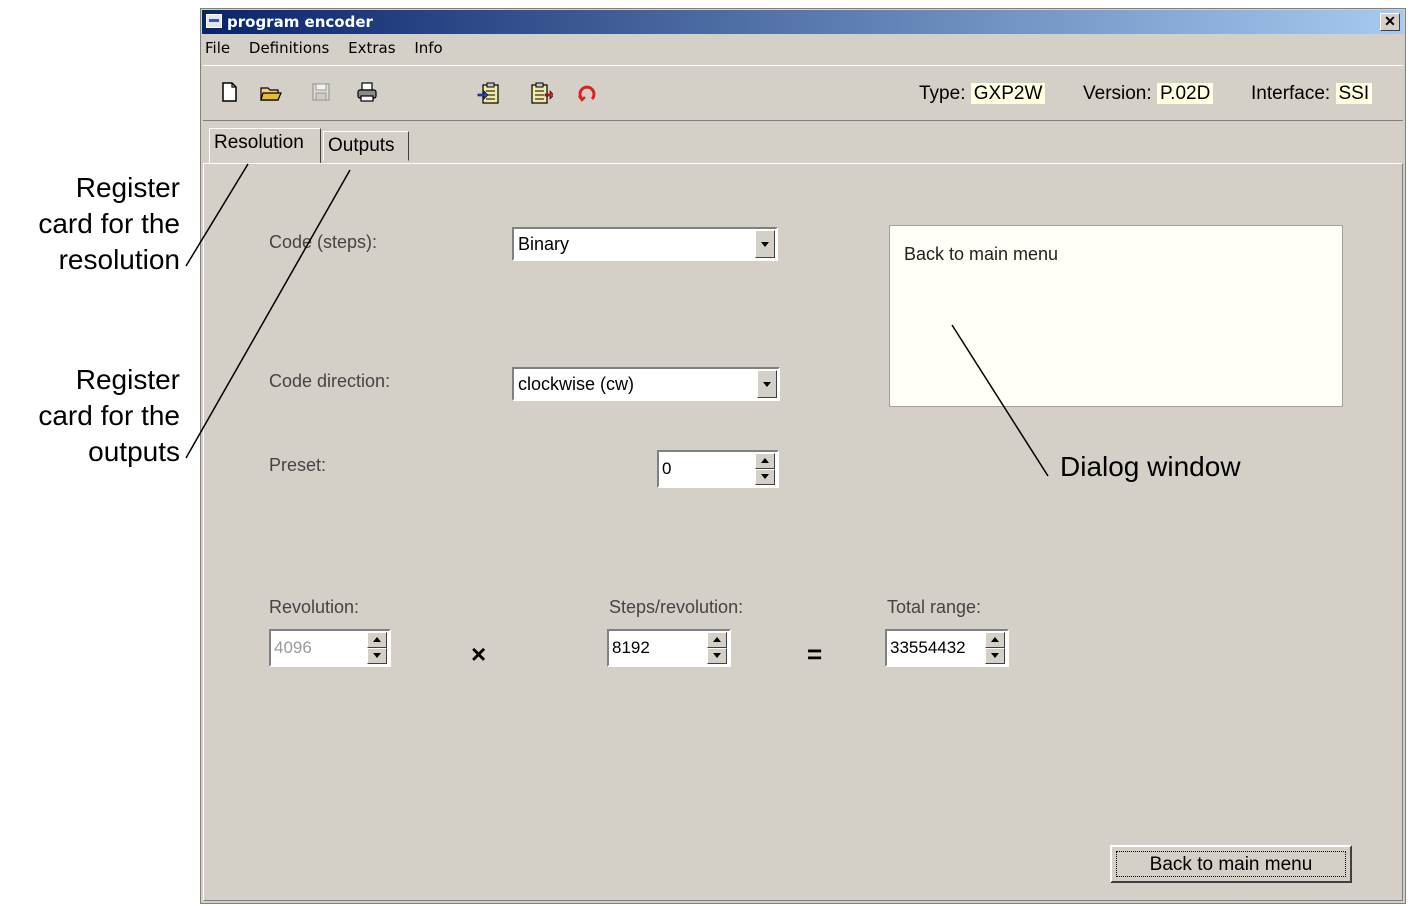  What do you see at coordinates (289, 48) in the screenshot?
I see `menu-definitions: Definitions` at bounding box center [289, 48].